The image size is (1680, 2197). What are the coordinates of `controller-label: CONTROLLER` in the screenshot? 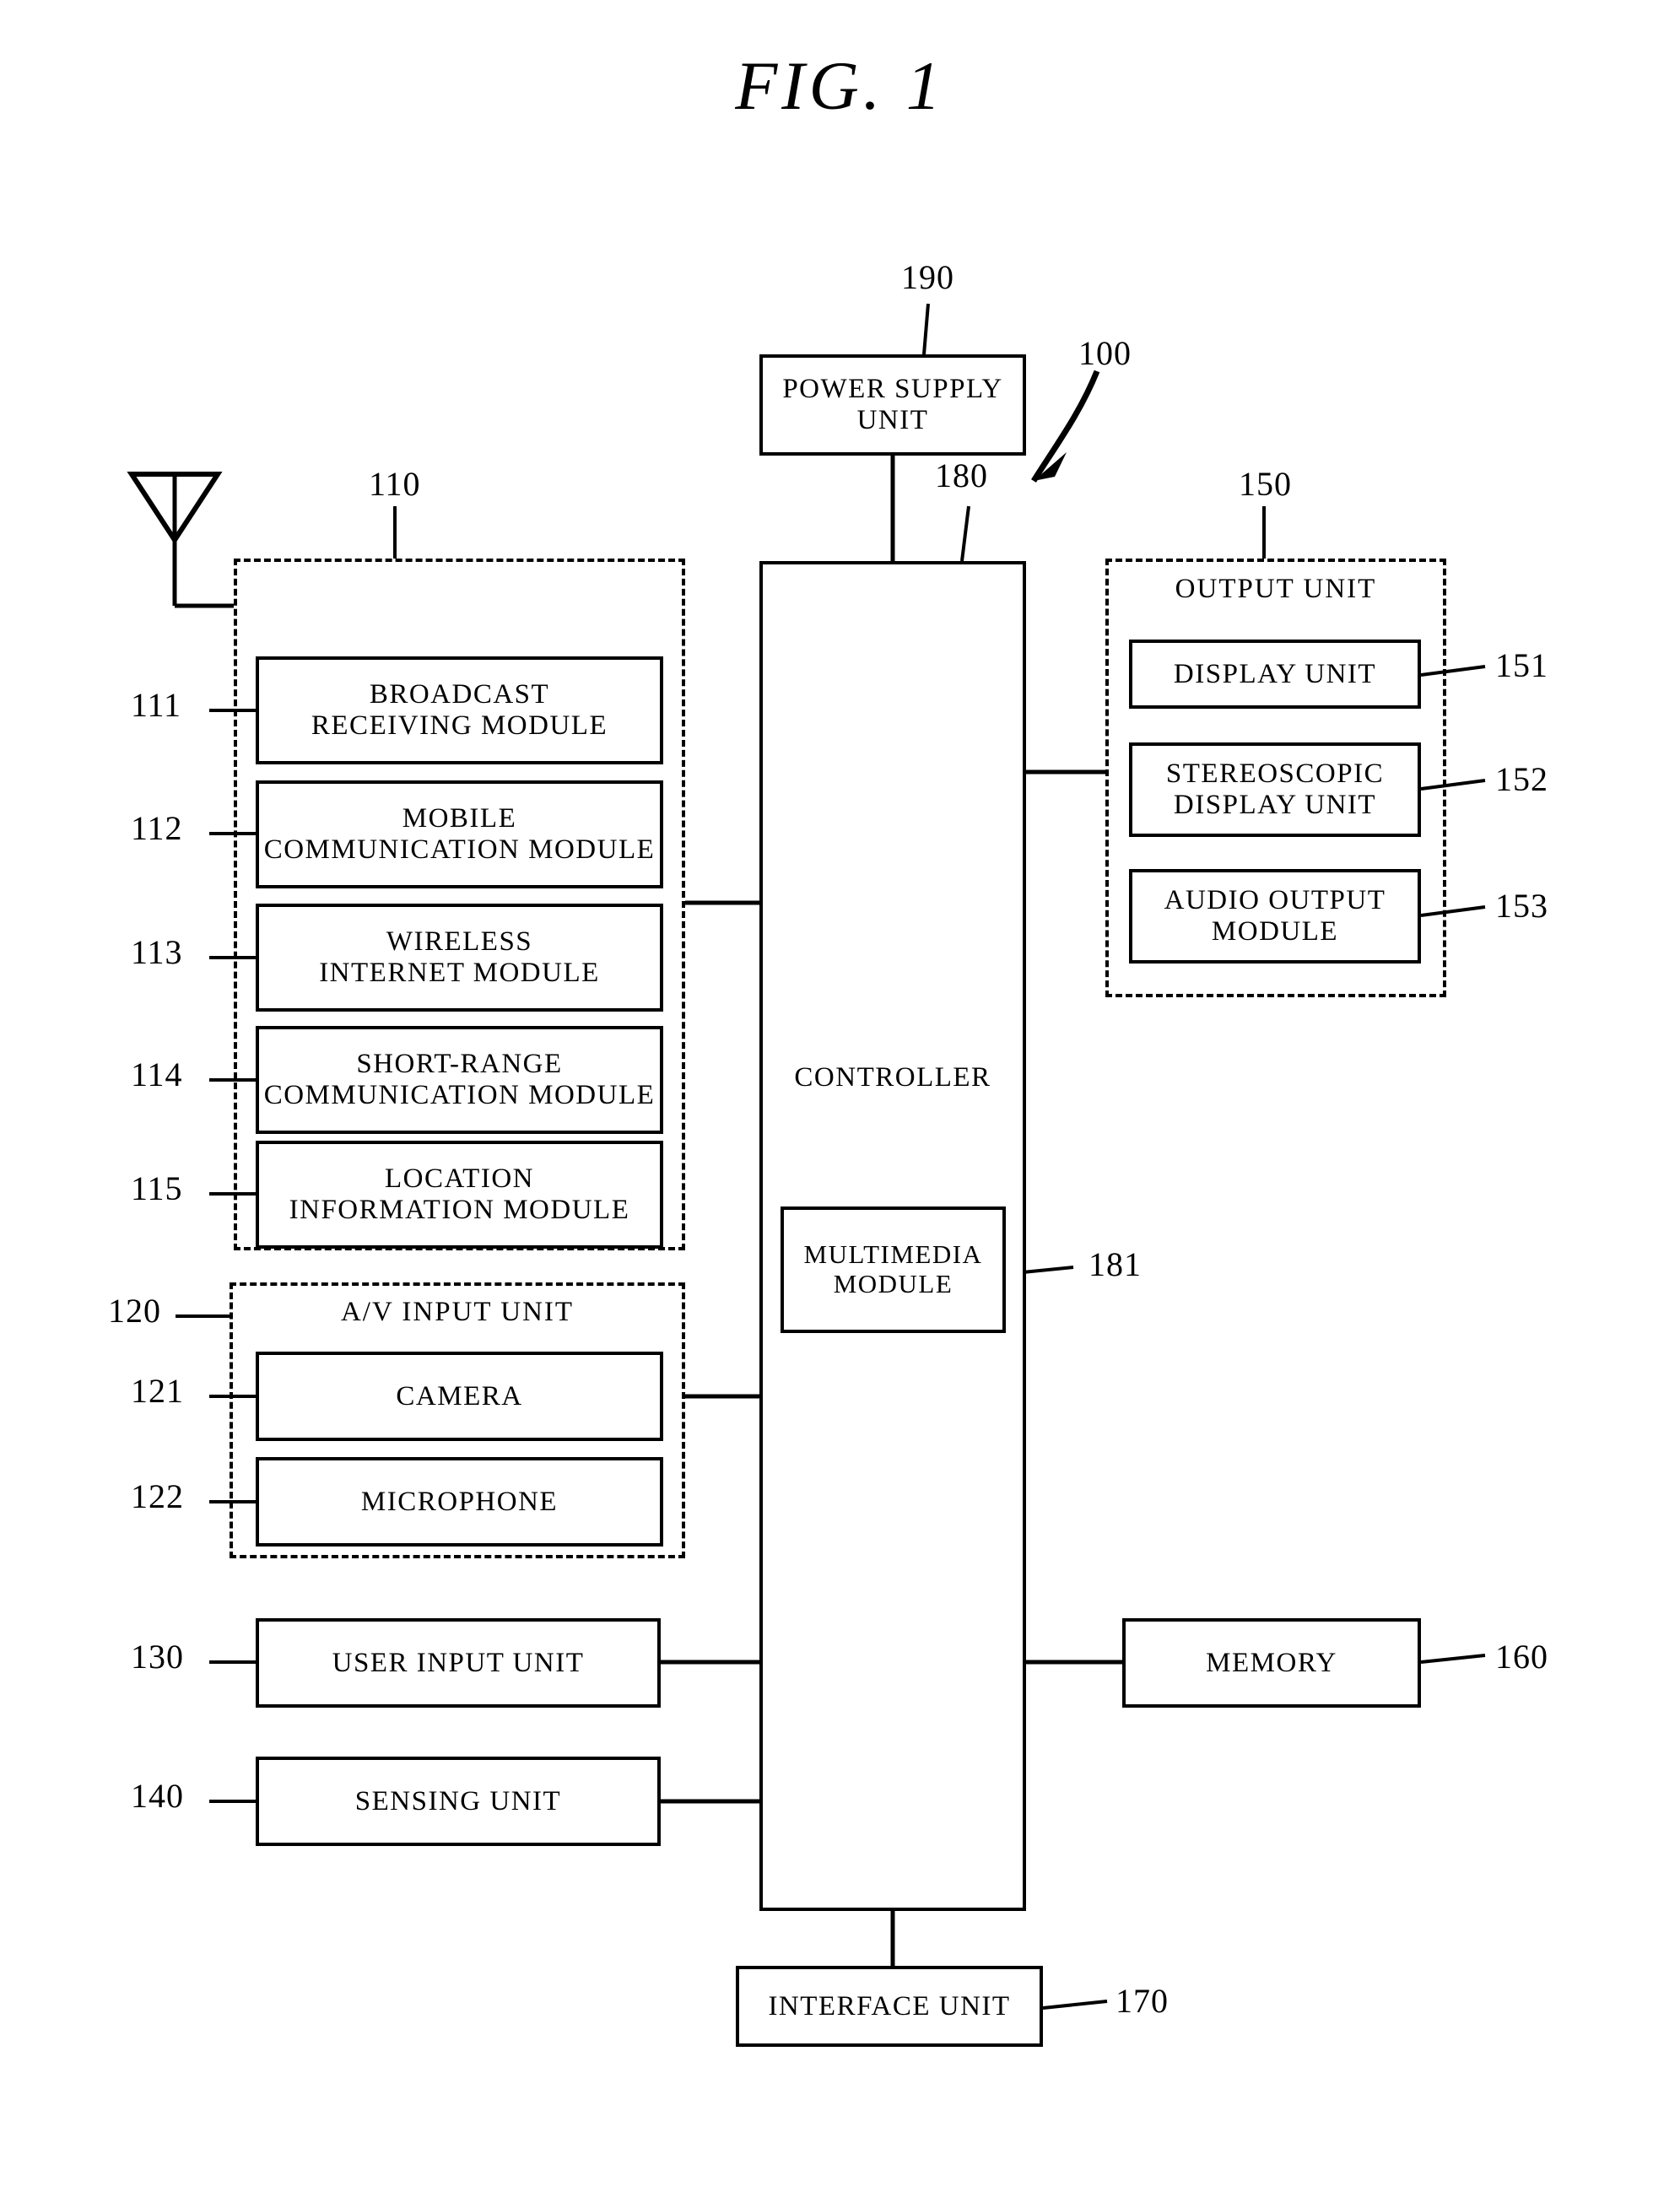 It's located at (892, 1077).